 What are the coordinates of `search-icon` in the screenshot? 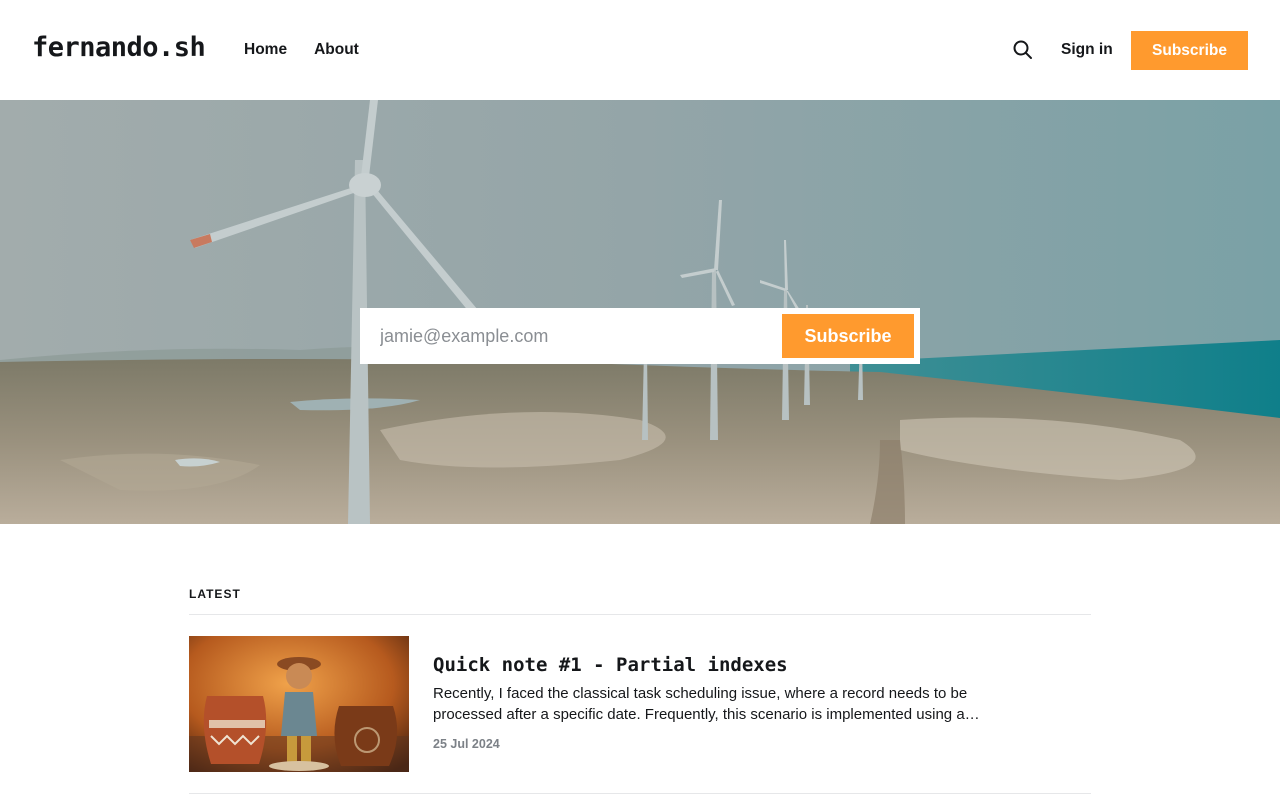 It's located at (1022, 49).